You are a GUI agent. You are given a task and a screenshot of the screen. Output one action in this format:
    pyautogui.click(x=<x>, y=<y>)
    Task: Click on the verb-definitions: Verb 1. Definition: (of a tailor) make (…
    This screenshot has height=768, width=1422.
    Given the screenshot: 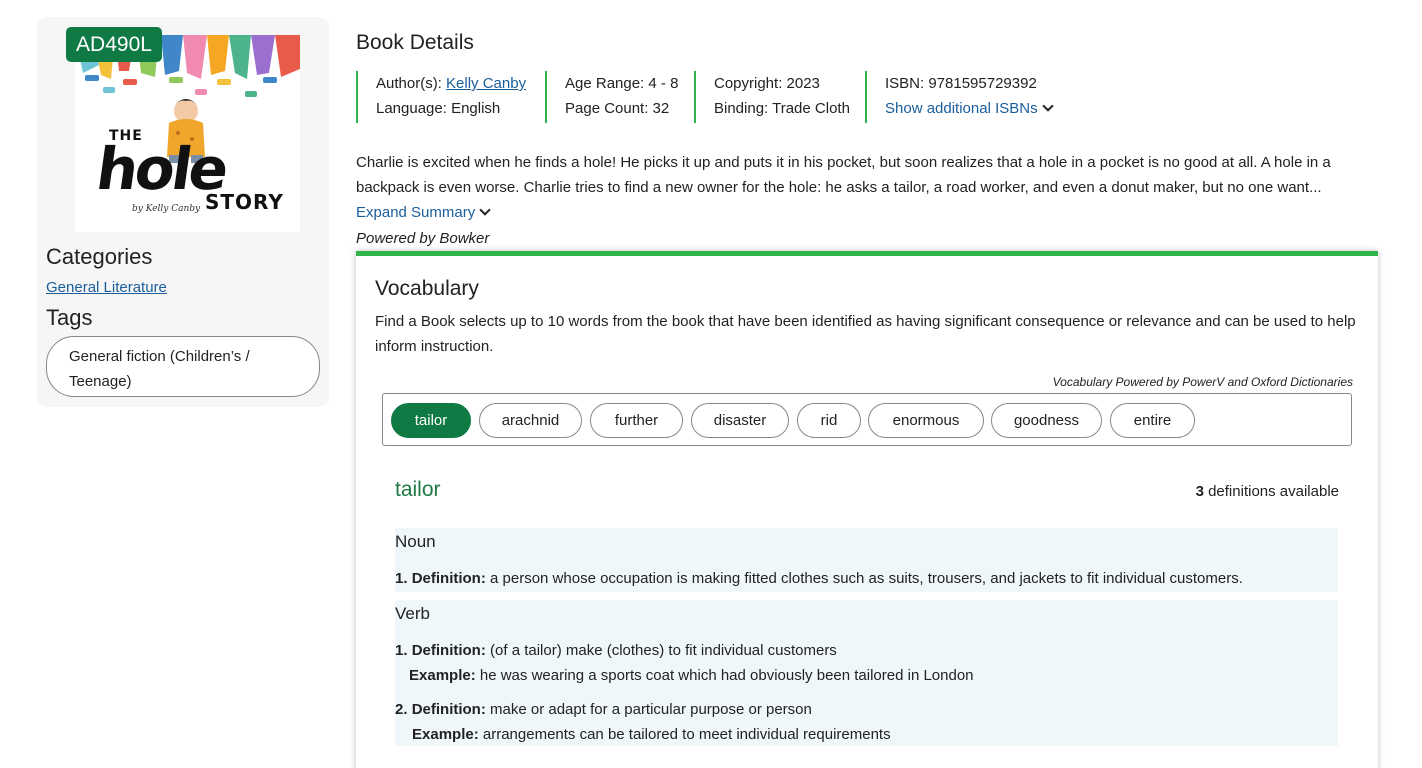 What is the action you would take?
    pyautogui.click(x=866, y=673)
    